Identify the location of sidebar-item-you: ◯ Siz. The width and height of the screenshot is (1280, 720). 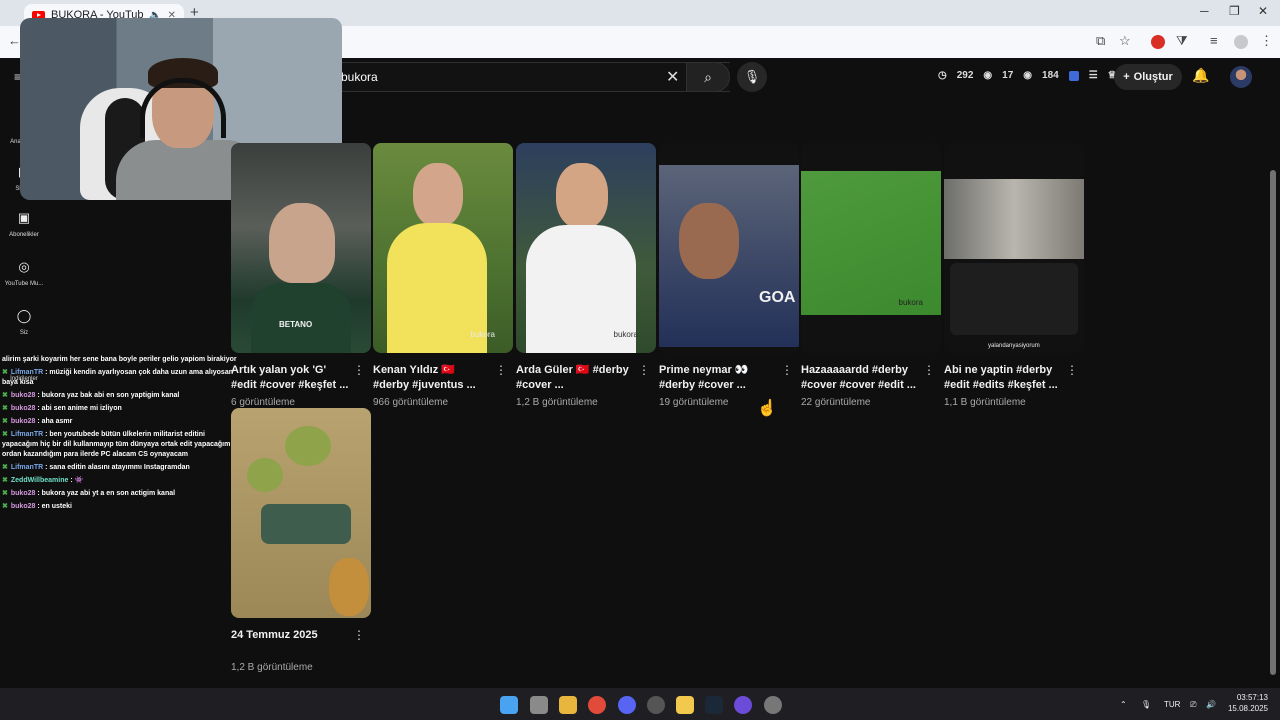
(24, 322).